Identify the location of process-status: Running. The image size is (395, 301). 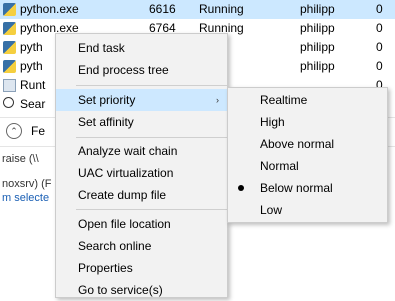
(221, 9).